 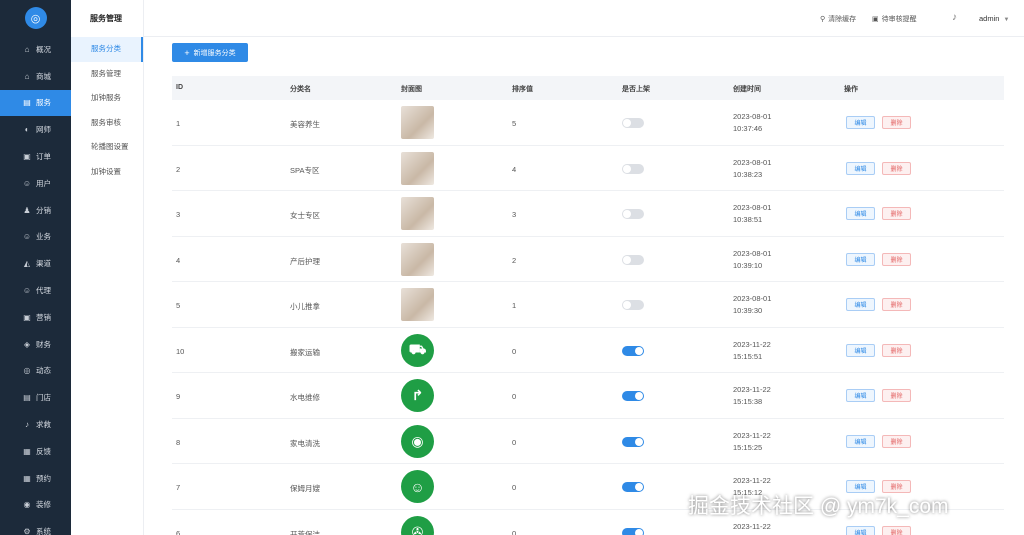 I want to click on sub-nav-item: 服务审核, so click(x=107, y=123).